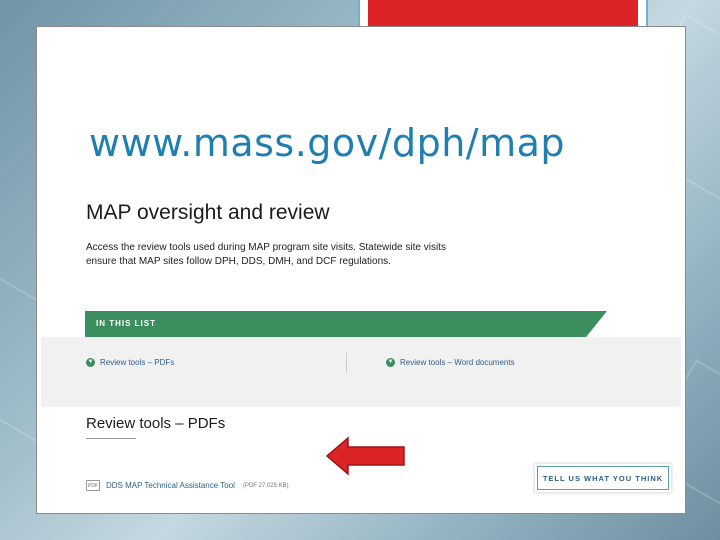 The height and width of the screenshot is (540, 720). What do you see at coordinates (327, 143) in the screenshot?
I see `slide-title: www.mass.gov/dph/map` at bounding box center [327, 143].